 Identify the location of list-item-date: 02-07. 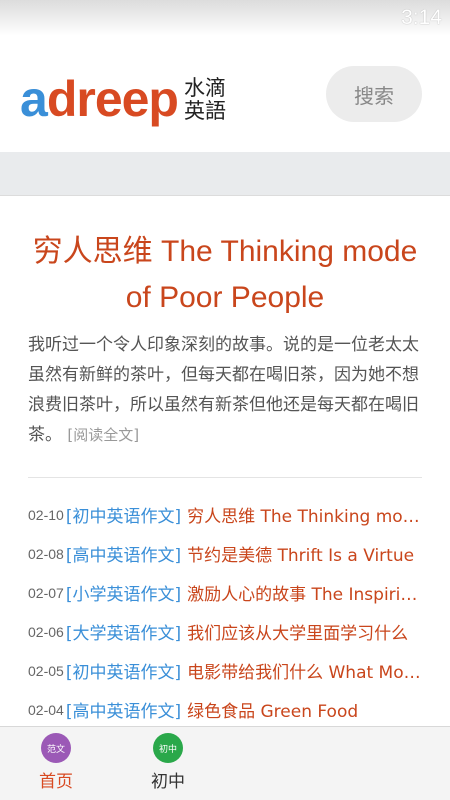
(46, 592).